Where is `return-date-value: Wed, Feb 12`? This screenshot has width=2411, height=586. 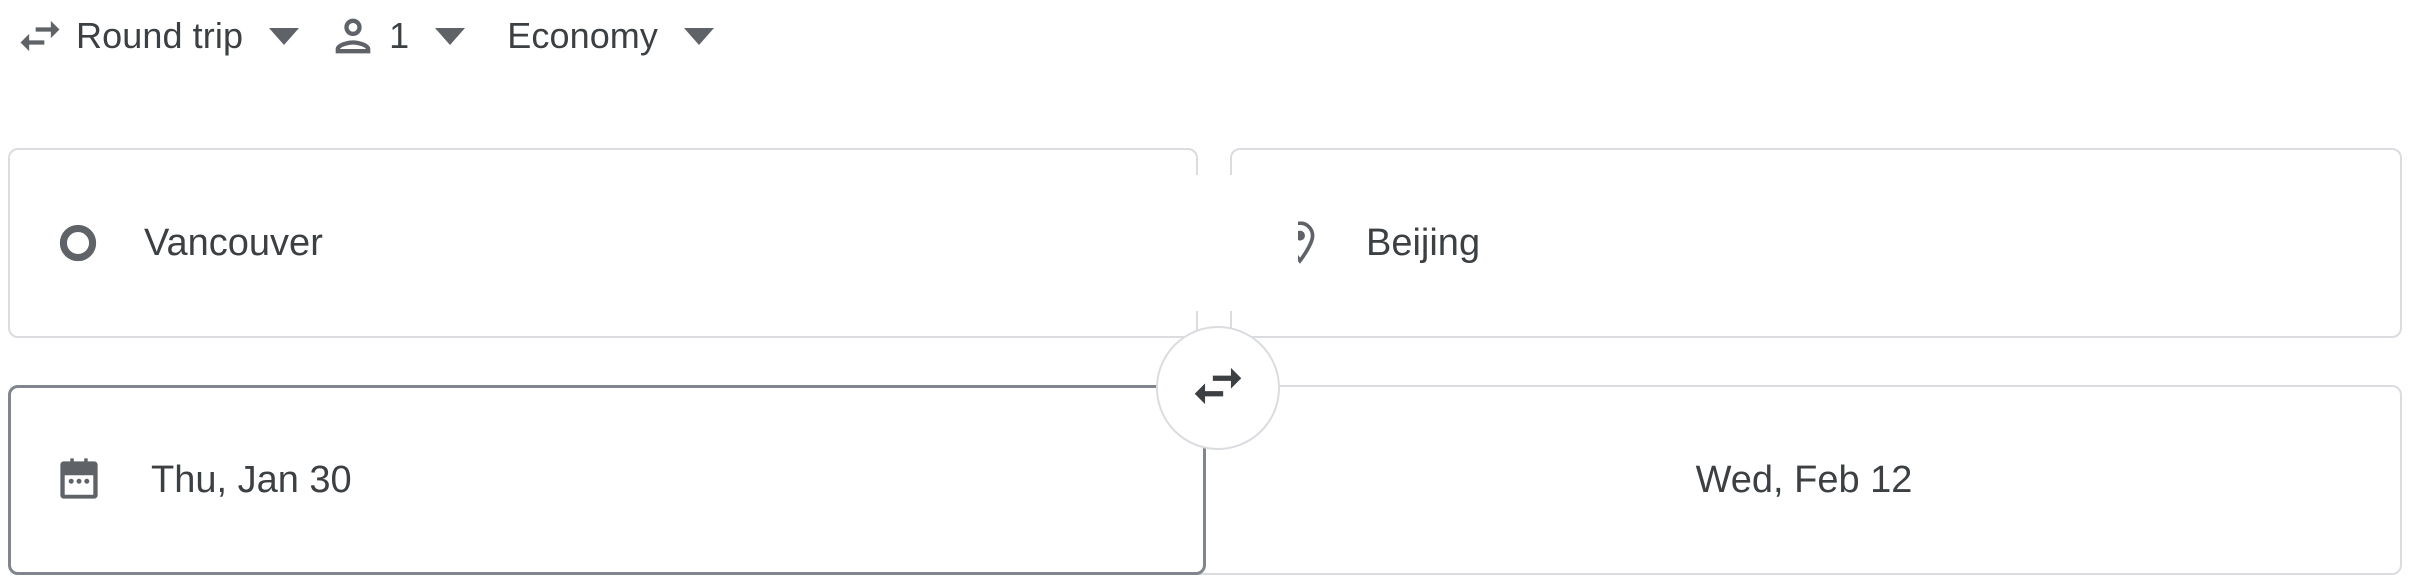 return-date-value: Wed, Feb 12 is located at coordinates (1804, 480).